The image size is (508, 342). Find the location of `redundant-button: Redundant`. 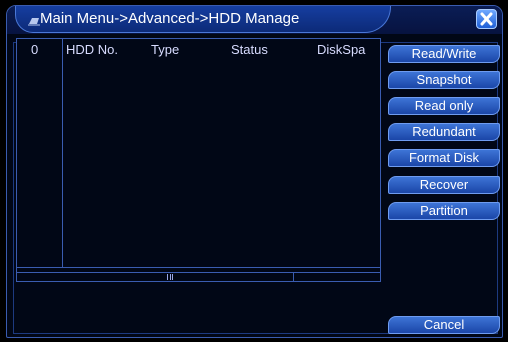

redundant-button: Redundant is located at coordinates (444, 132).